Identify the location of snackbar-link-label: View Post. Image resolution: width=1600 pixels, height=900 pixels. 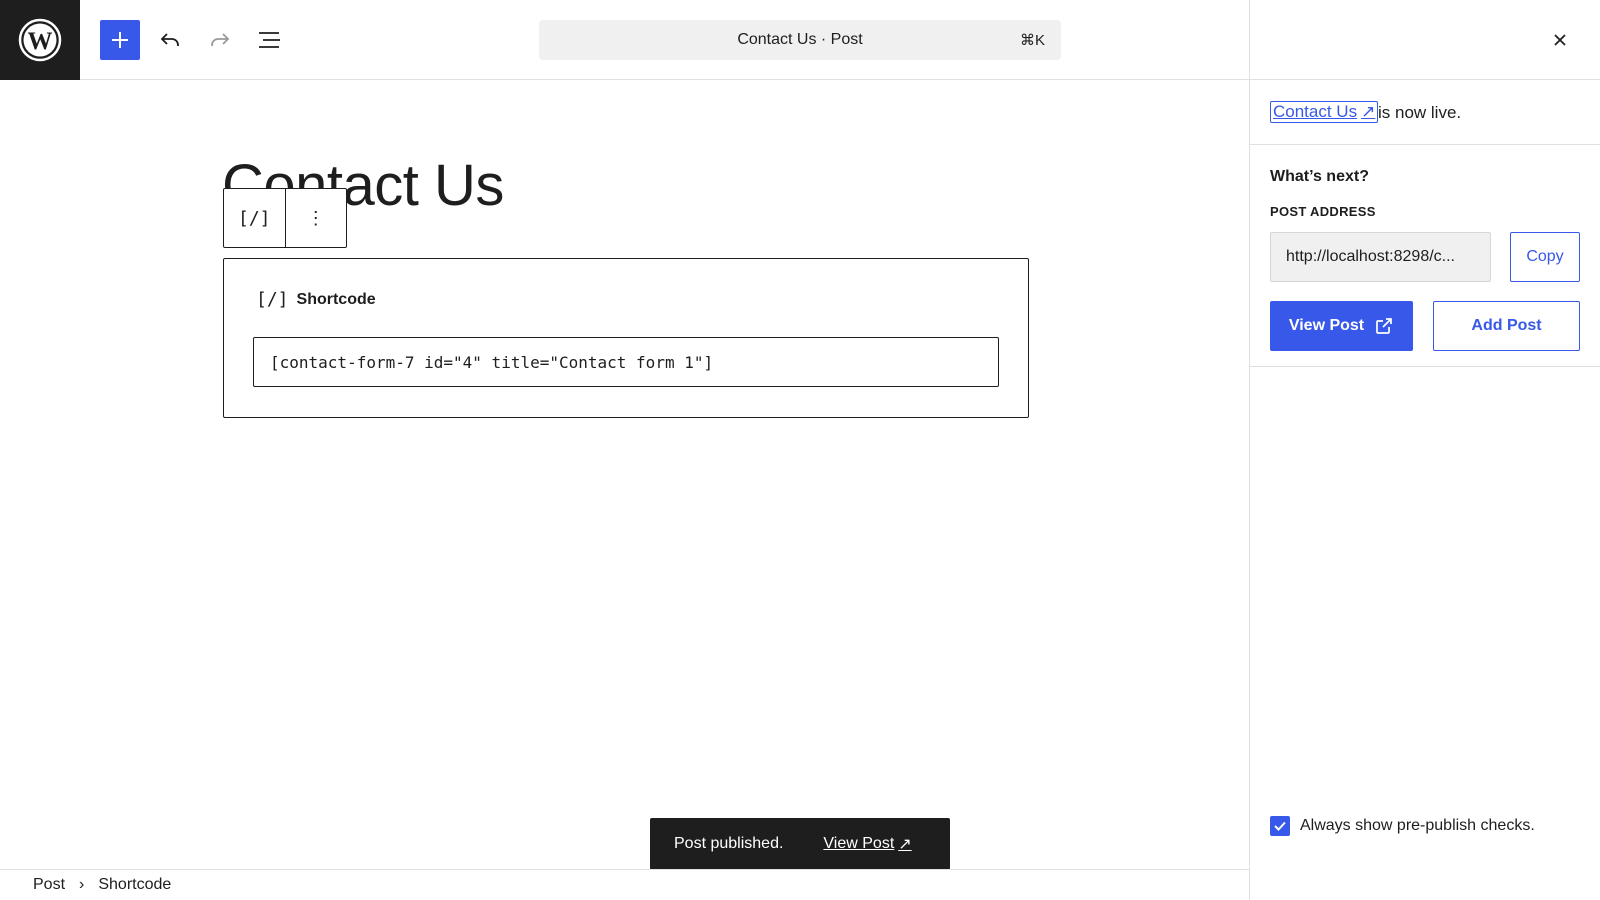
(859, 843).